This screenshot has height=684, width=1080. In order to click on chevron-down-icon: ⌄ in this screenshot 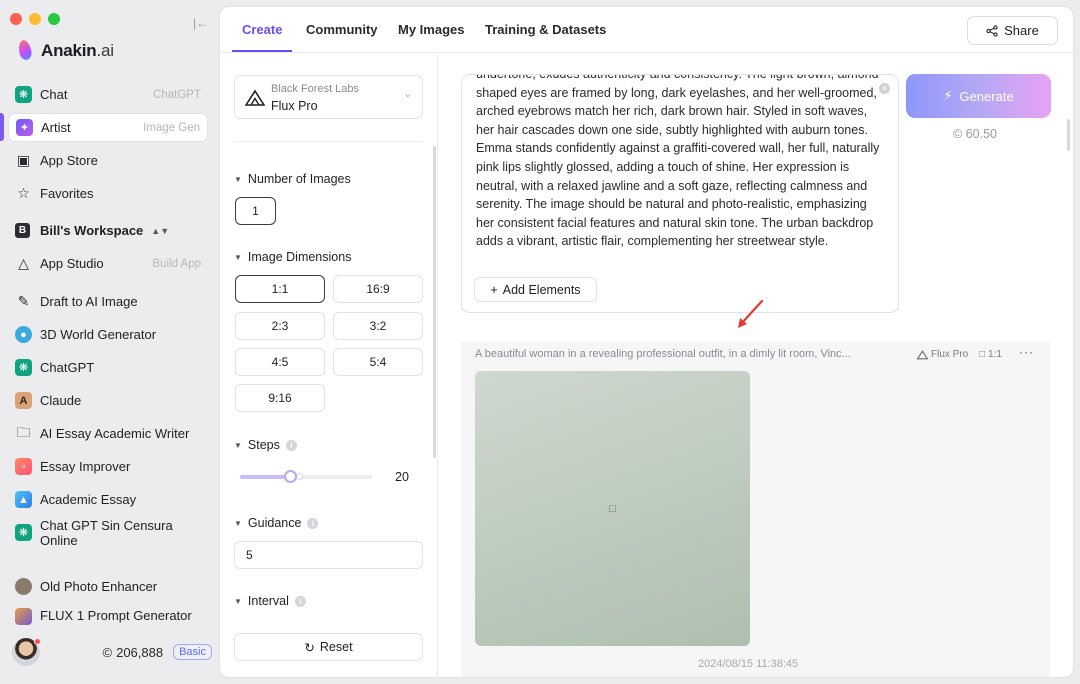, I will do `click(407, 94)`.